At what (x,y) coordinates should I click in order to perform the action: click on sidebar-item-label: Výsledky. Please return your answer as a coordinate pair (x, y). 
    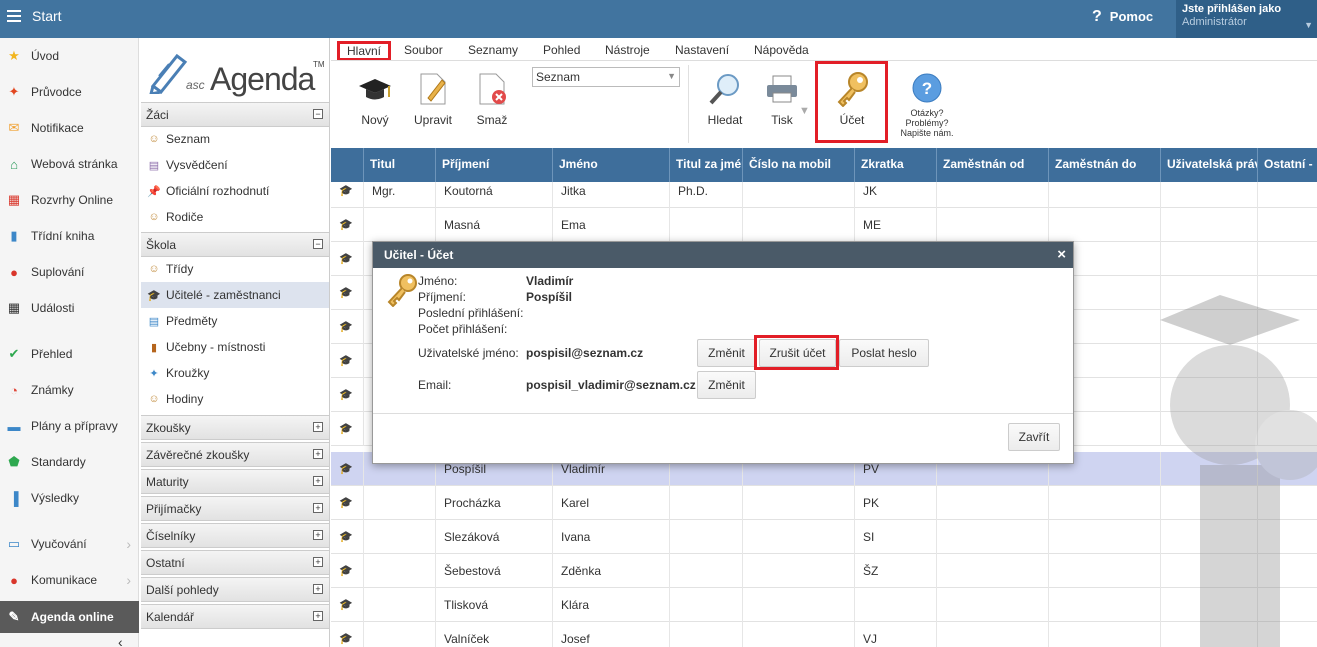
    Looking at the image, I should click on (55, 498).